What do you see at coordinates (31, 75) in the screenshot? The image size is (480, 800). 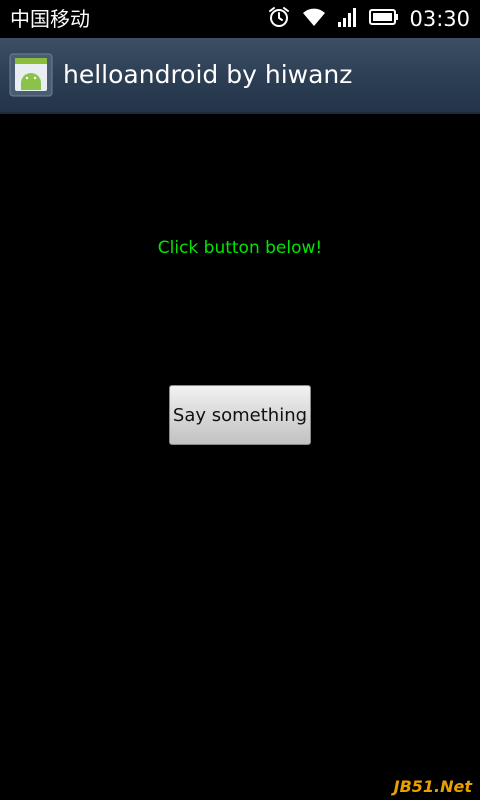 I see `android-app-icon` at bounding box center [31, 75].